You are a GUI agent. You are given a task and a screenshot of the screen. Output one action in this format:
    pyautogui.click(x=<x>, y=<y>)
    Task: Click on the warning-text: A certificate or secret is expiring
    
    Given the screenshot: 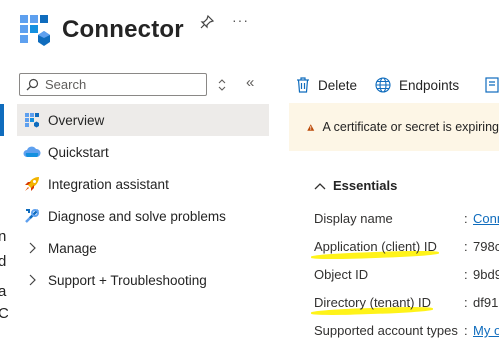 What is the action you would take?
    pyautogui.click(x=410, y=127)
    